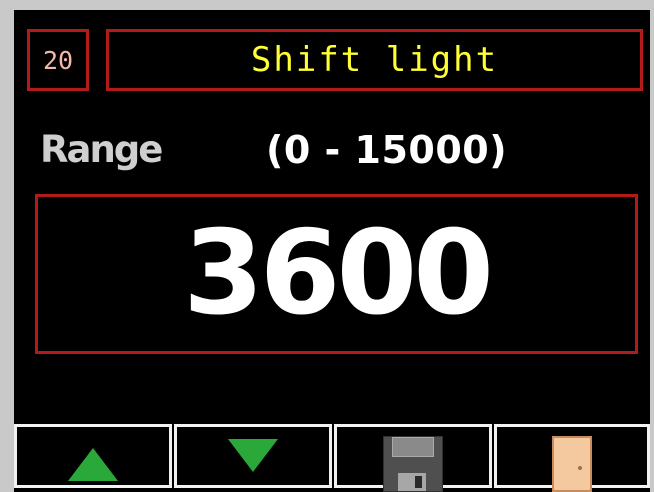 Image resolution: width=654 pixels, height=492 pixels. What do you see at coordinates (387, 150) in the screenshot?
I see `range-value: (0 - 15000)` at bounding box center [387, 150].